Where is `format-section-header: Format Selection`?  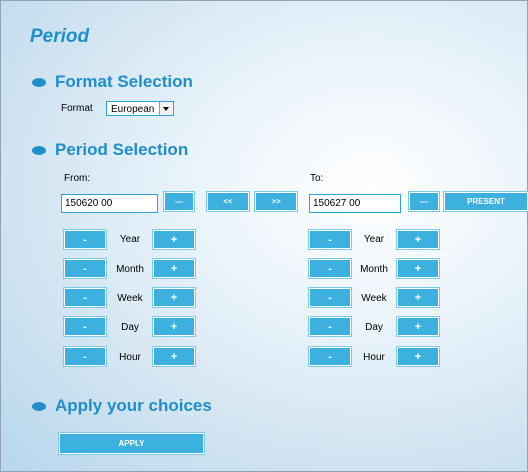 format-section-header: Format Selection is located at coordinates (112, 82).